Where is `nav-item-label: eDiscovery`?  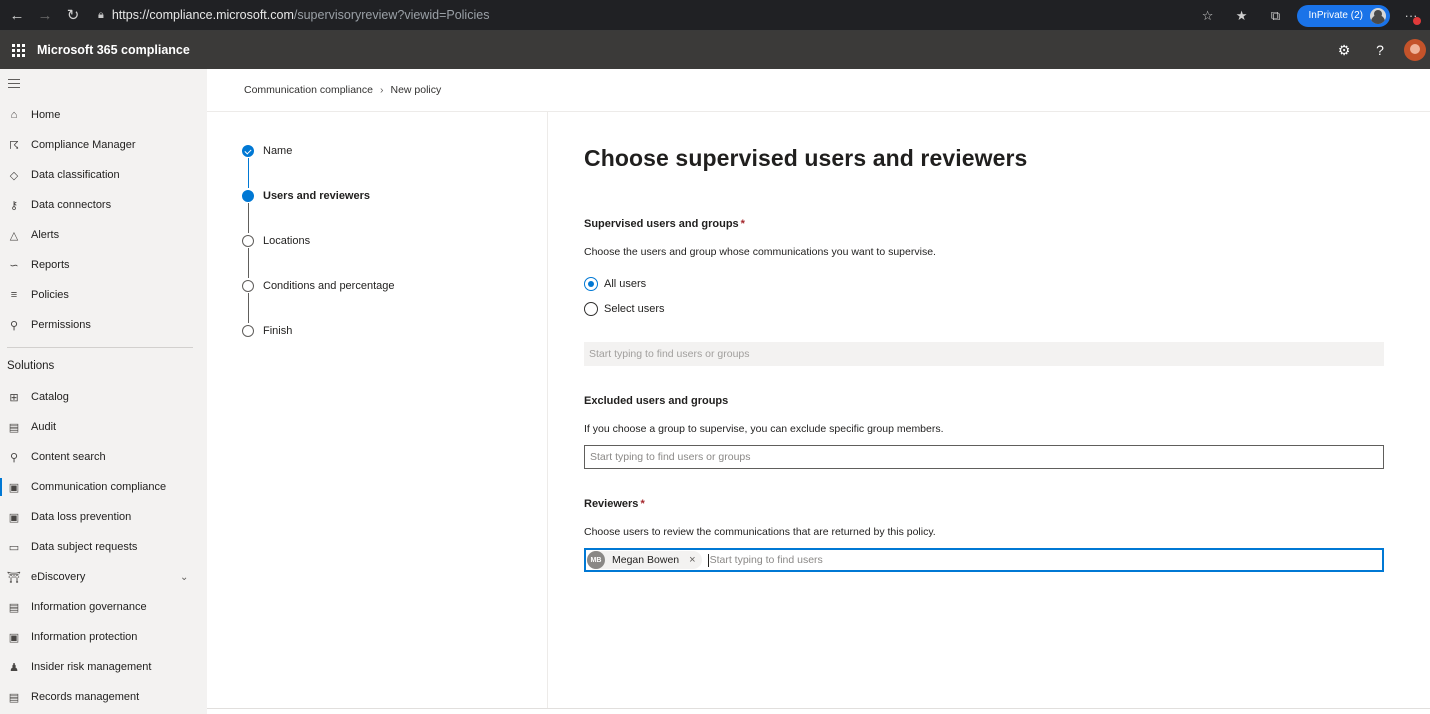 nav-item-label: eDiscovery is located at coordinates (58, 577).